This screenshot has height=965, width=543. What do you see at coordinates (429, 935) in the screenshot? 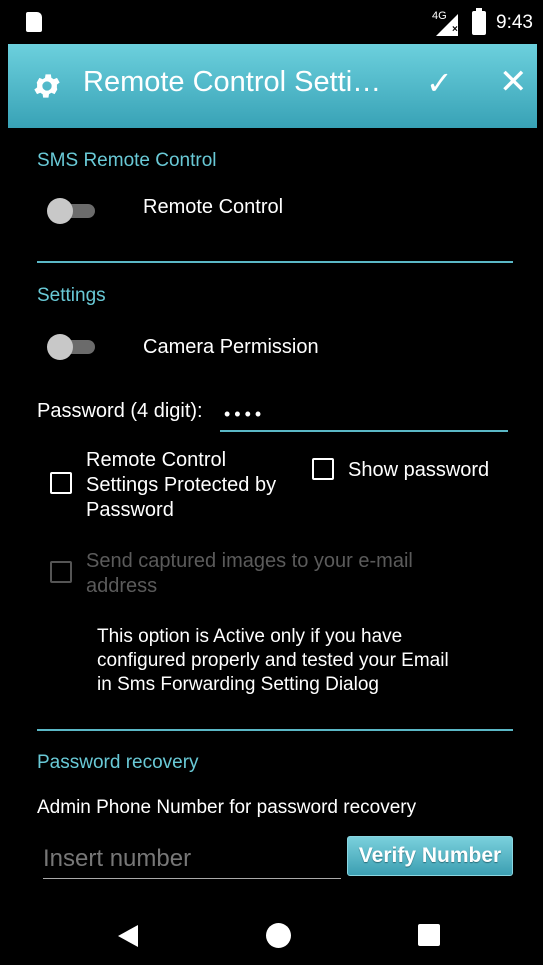
I see `recent-apps-icon` at bounding box center [429, 935].